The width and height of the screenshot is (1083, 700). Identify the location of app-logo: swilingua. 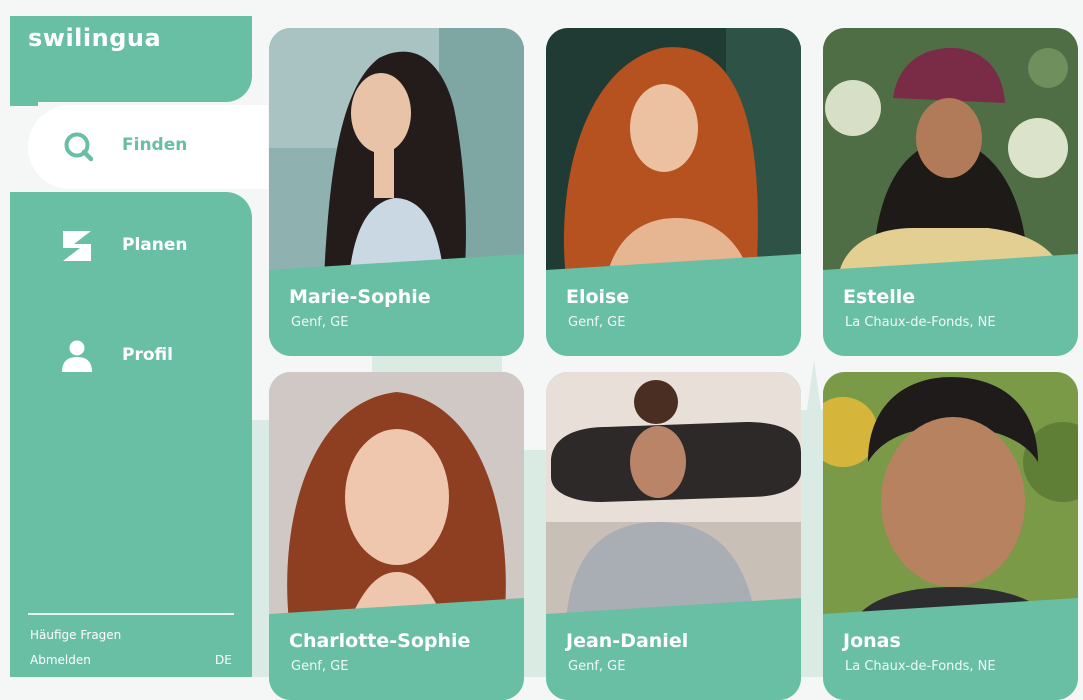
(94, 38).